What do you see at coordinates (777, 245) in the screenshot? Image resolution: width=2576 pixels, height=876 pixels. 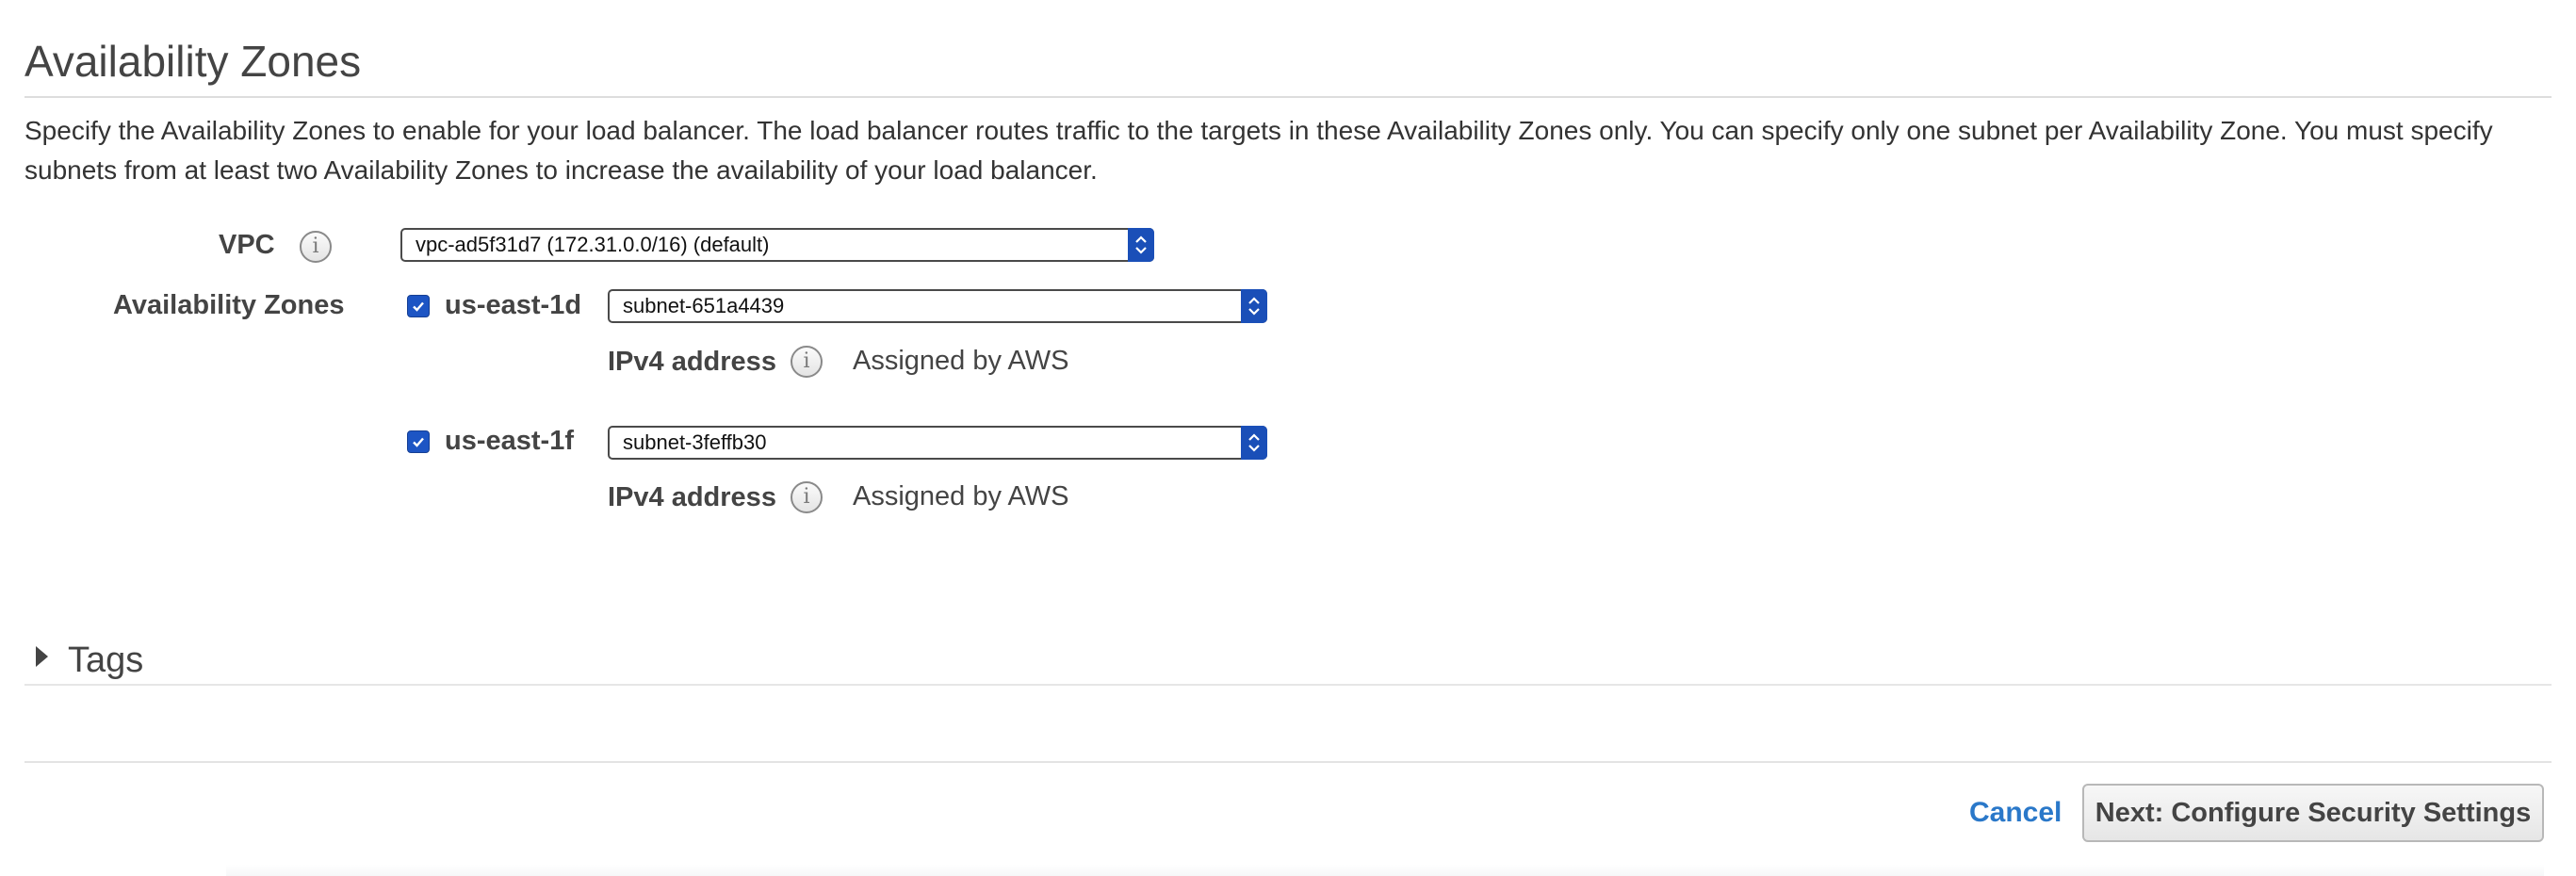 I see `vpc-select: vpc-ad5f31d7 (172.31.0.0/16) (default)` at bounding box center [777, 245].